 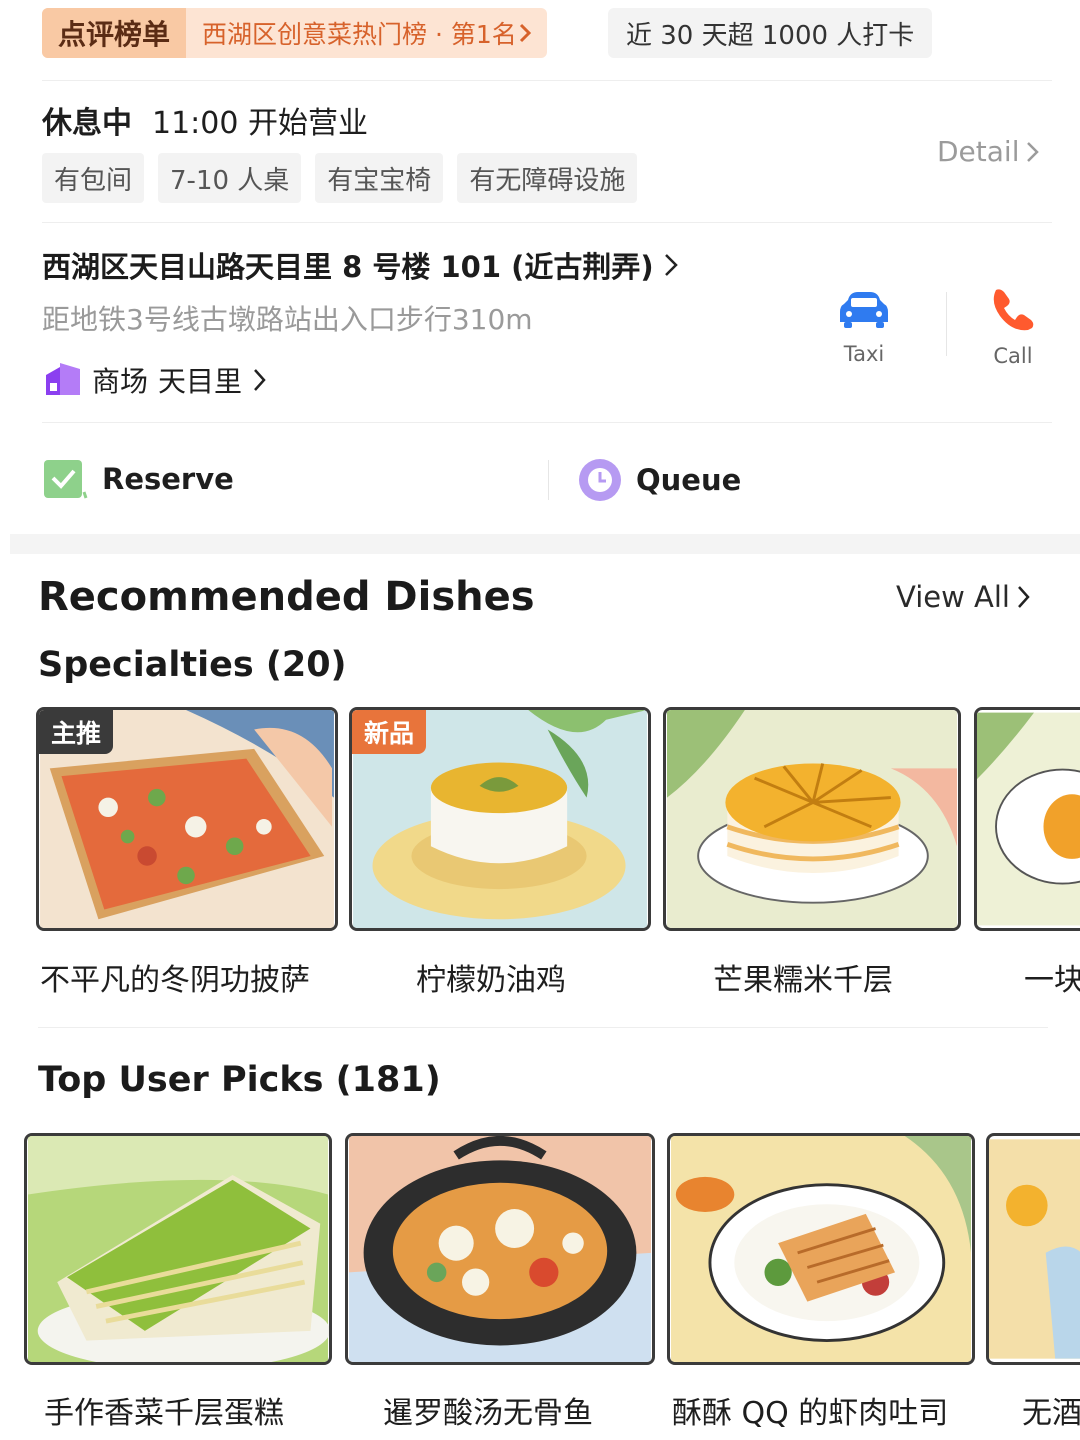 I want to click on queue-label: Queue, so click(x=689, y=480).